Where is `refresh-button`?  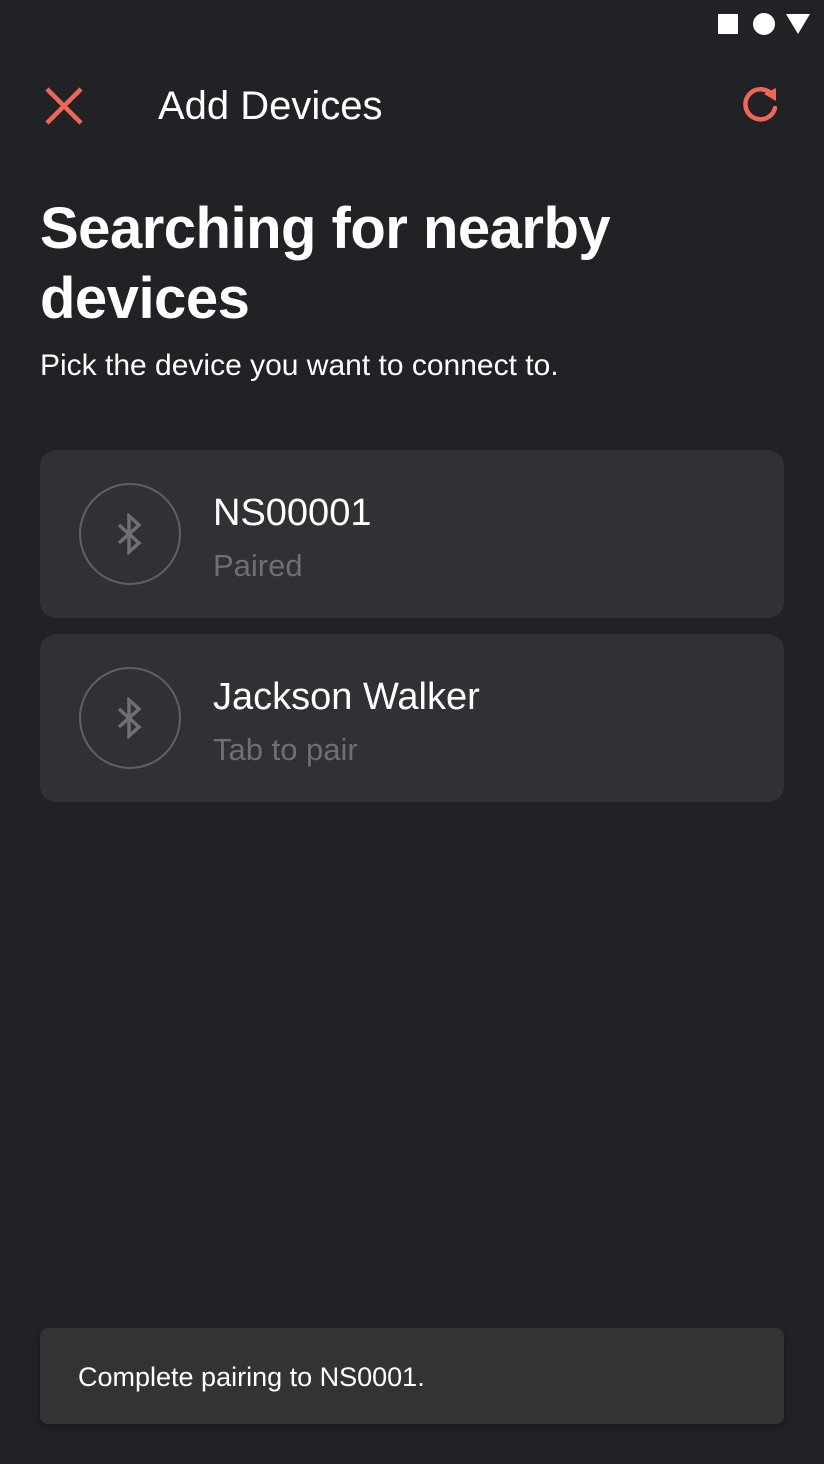 refresh-button is located at coordinates (760, 106).